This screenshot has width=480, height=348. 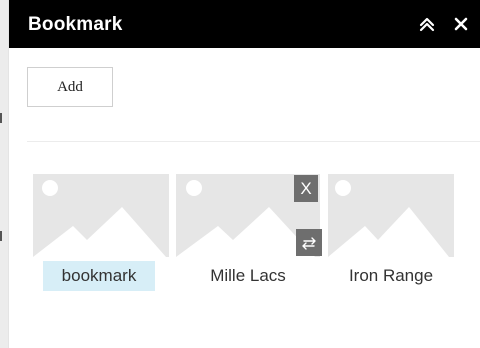 I want to click on reorder-bookmark-button, so click(x=309, y=242).